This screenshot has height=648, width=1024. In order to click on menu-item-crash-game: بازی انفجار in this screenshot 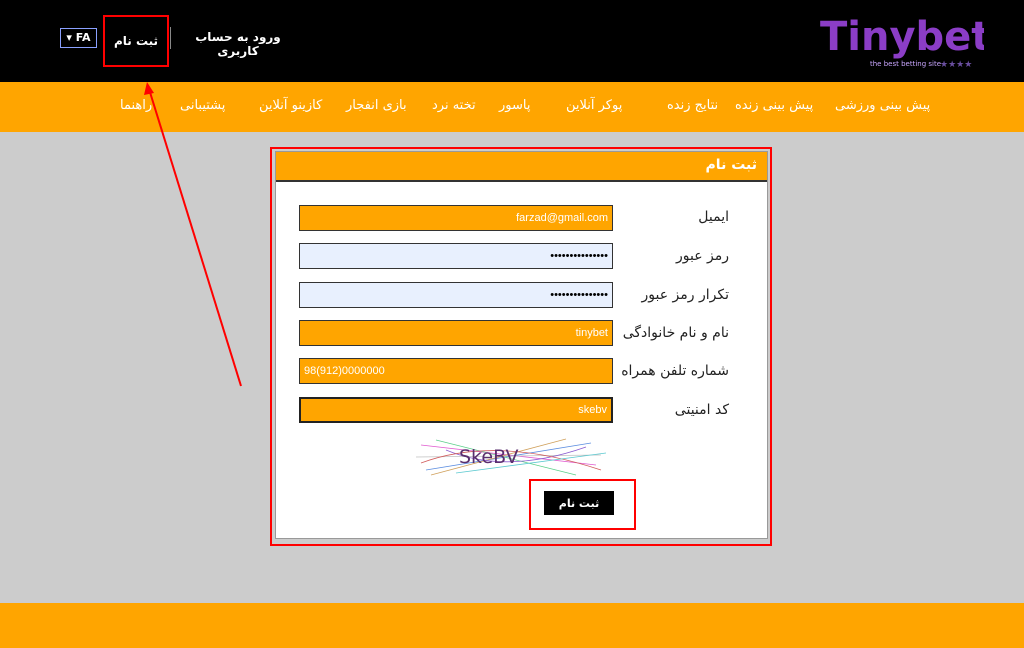, I will do `click(376, 105)`.